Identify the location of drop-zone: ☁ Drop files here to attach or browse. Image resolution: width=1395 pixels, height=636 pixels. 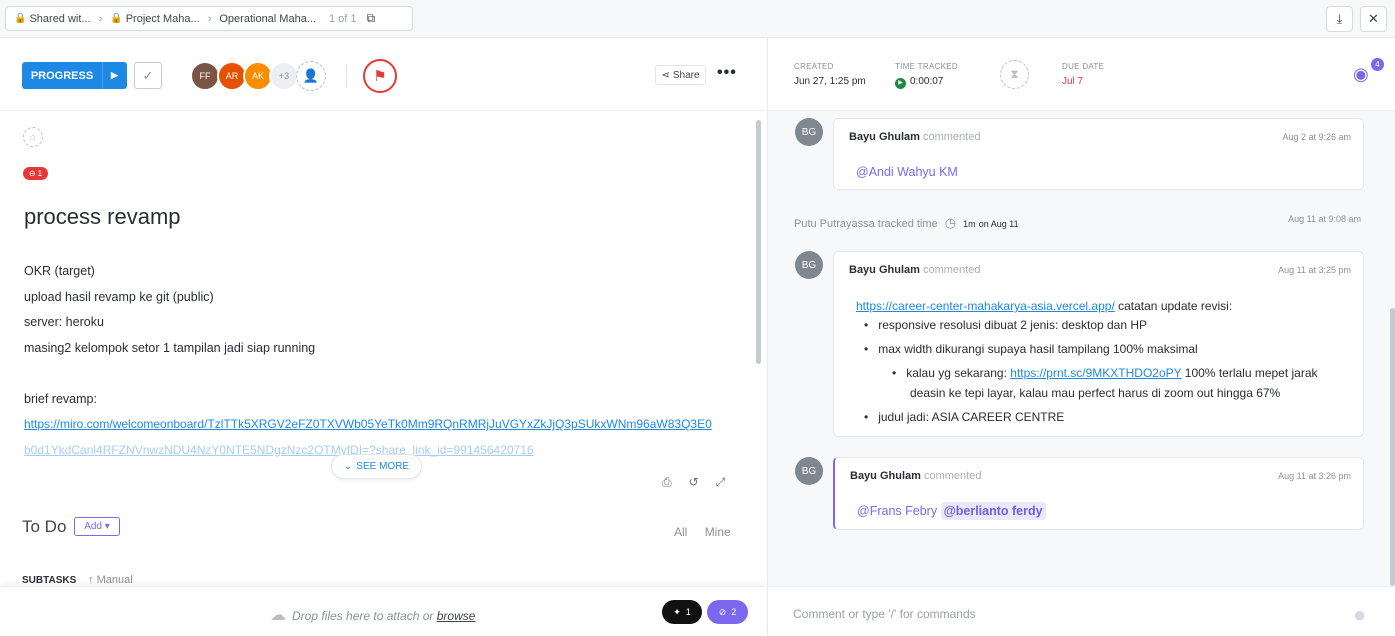
(372, 615).